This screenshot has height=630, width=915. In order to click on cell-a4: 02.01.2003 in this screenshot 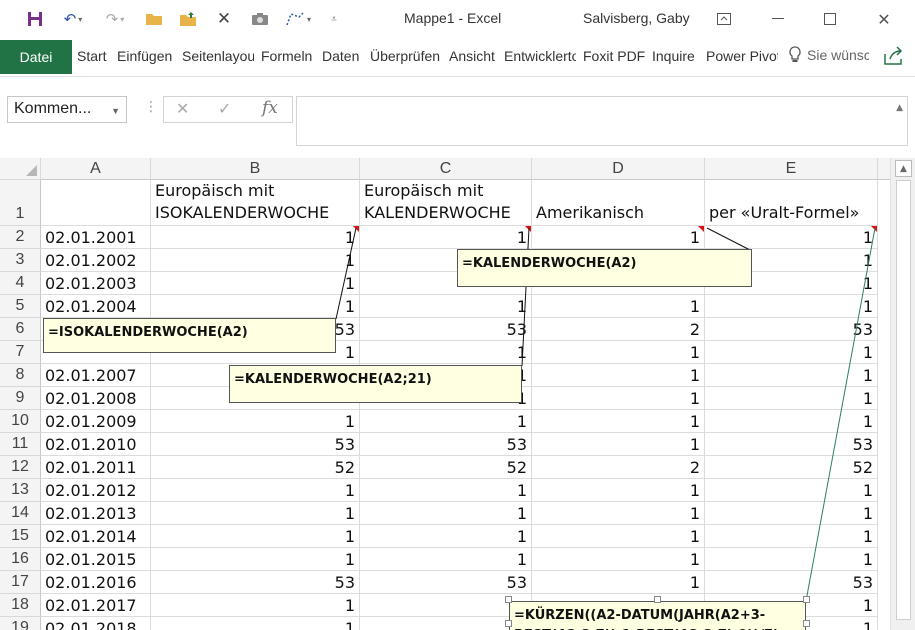, I will do `click(96, 283)`.